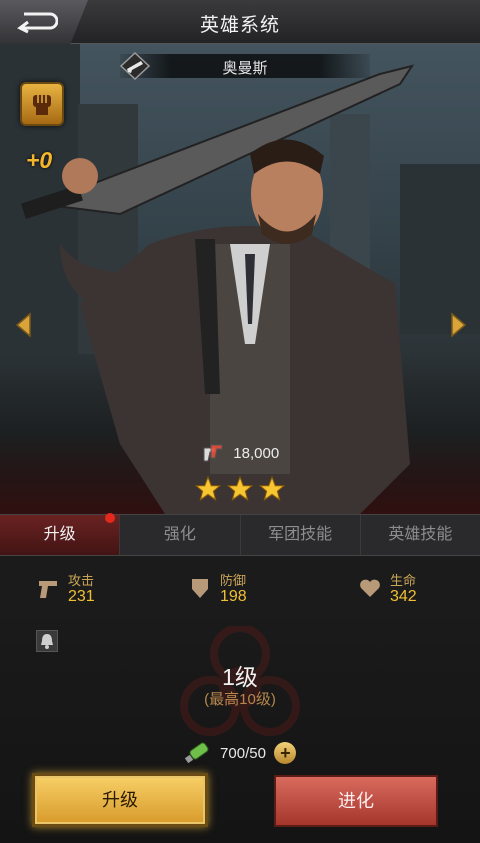  I want to click on tab-label: 强化, so click(179, 534).